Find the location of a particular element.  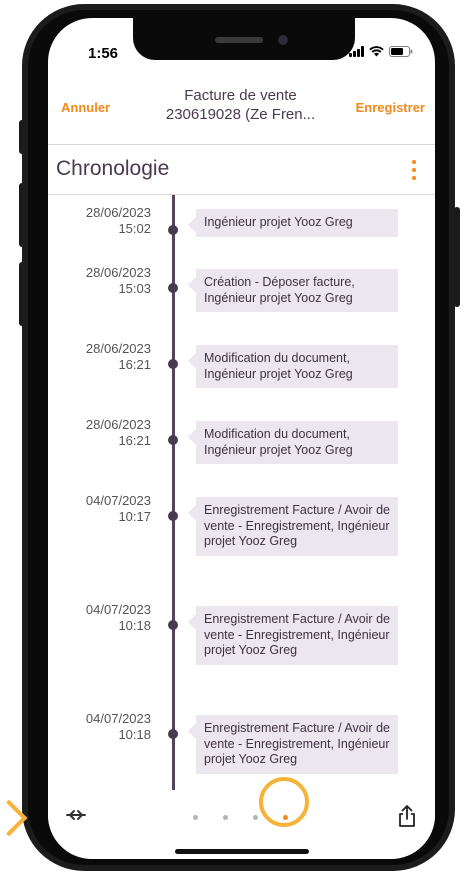

event-datetime: 28/06/2023 15:03 is located at coordinates (118, 280).